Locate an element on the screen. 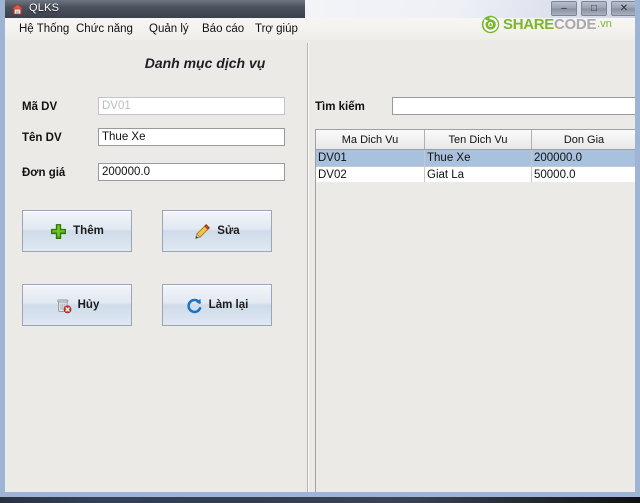  label-don-gia: Đơn giá is located at coordinates (44, 173).